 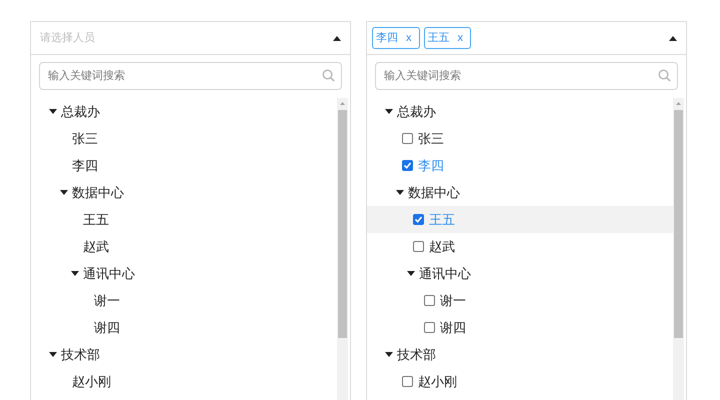 I want to click on tree-row: 李四, so click(x=184, y=165).